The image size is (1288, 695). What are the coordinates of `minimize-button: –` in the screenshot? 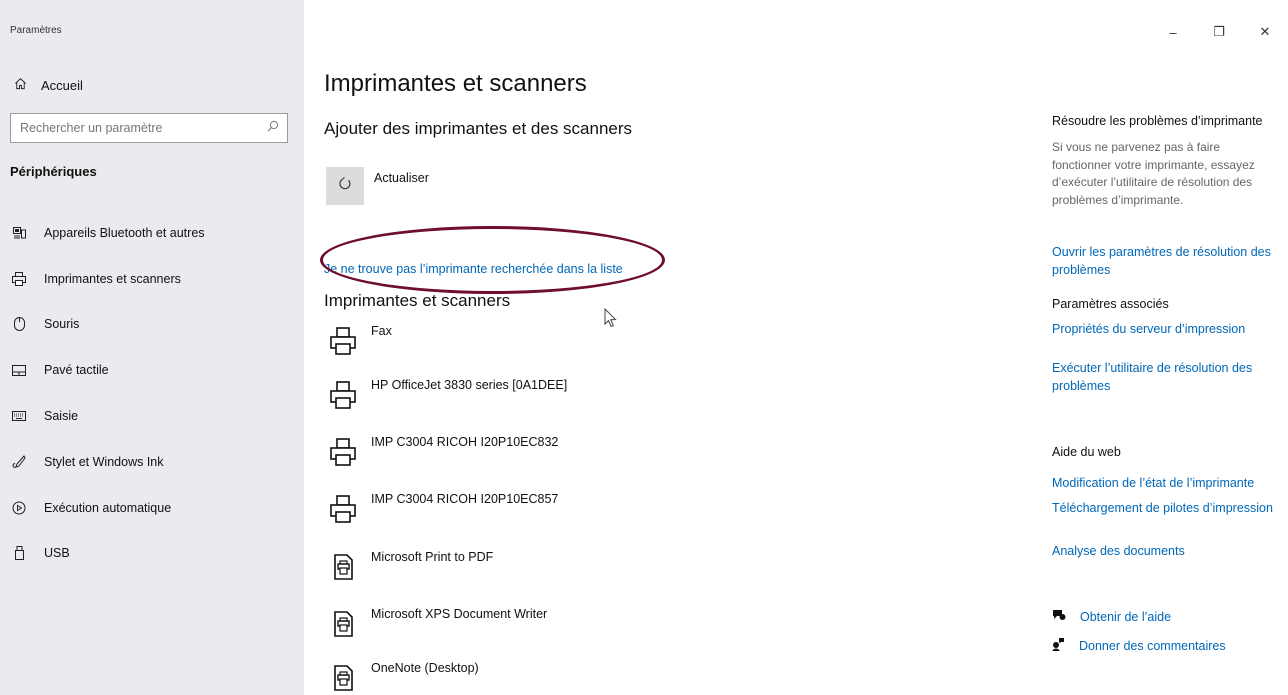 It's located at (1173, 32).